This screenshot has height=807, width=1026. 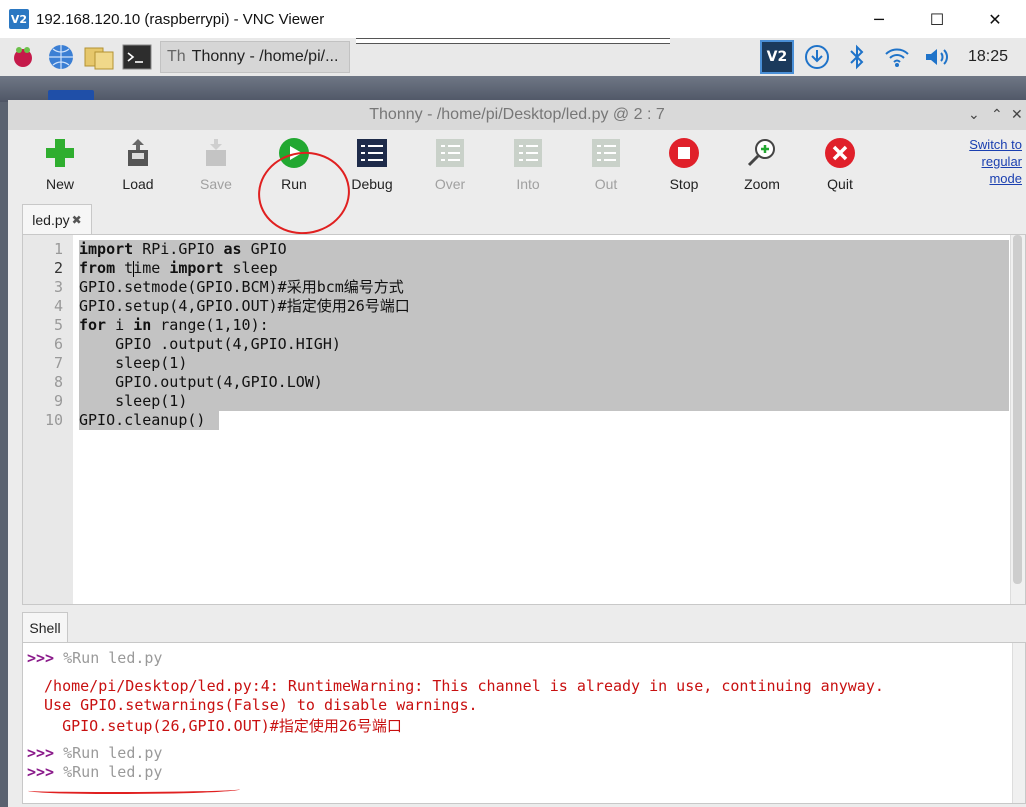 I want to click on code-text: range(1,10):, so click(x=210, y=325).